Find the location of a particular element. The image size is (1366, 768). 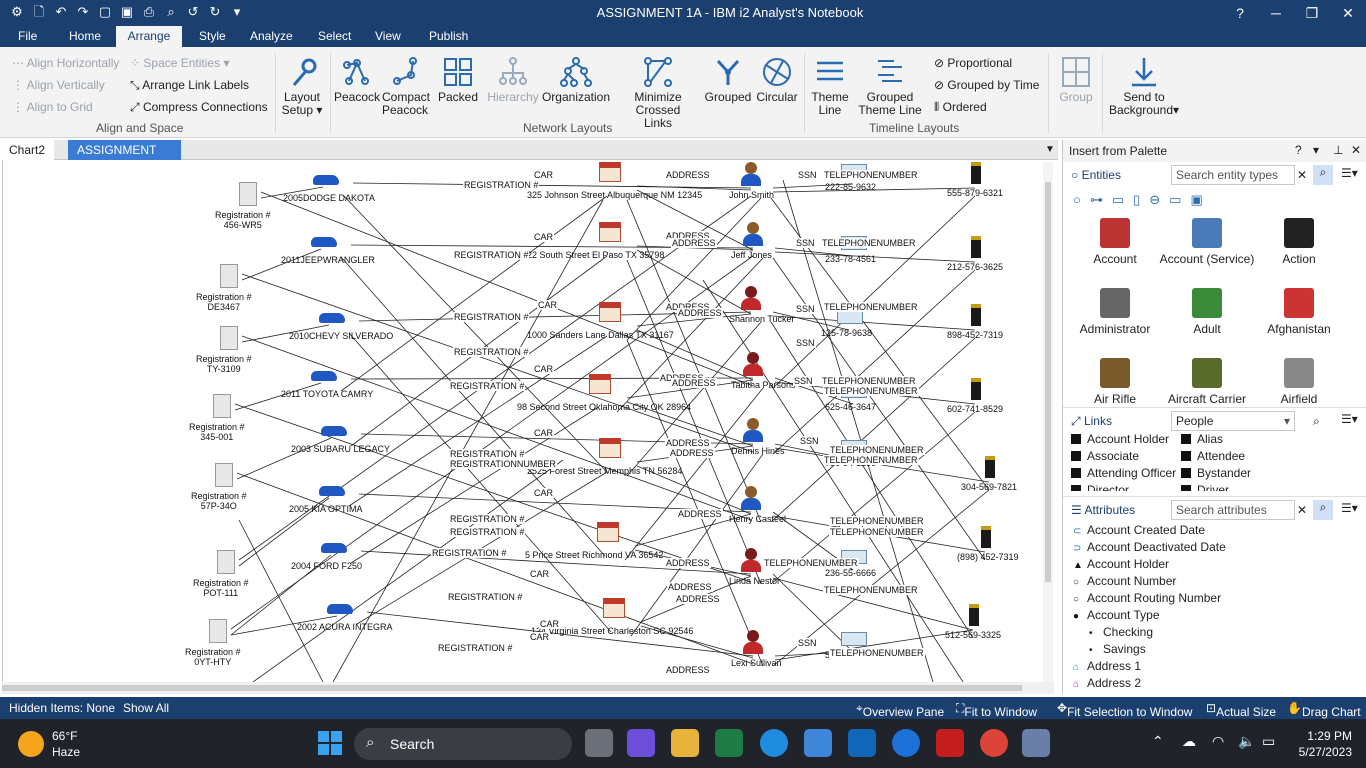

onedrive-icon: ☁ is located at coordinates (1189, 741).